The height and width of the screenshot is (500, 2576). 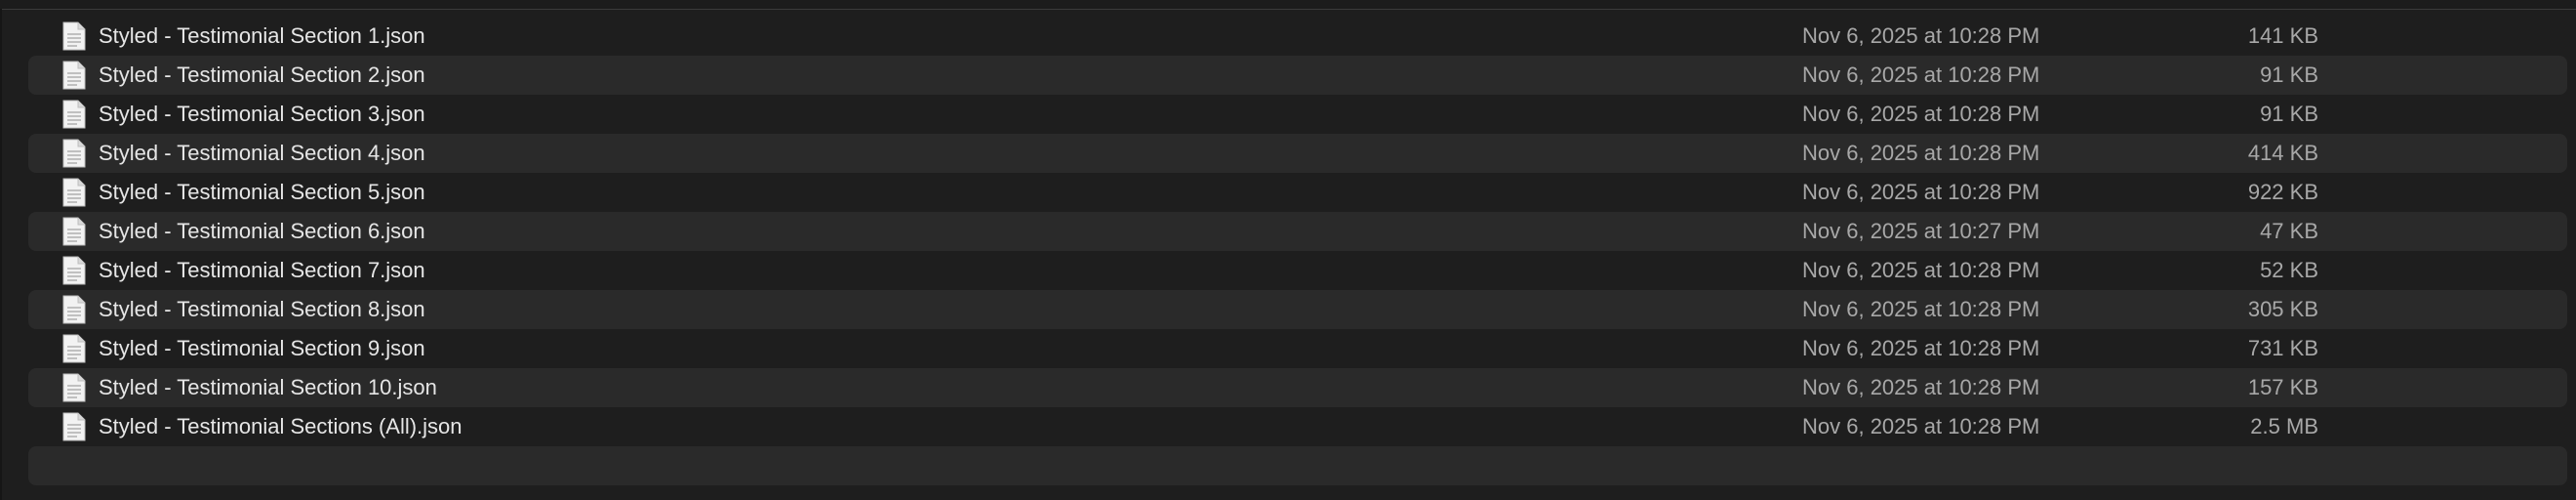 I want to click on file-name: Styled - Testimonial Section 9.json, so click(x=262, y=348).